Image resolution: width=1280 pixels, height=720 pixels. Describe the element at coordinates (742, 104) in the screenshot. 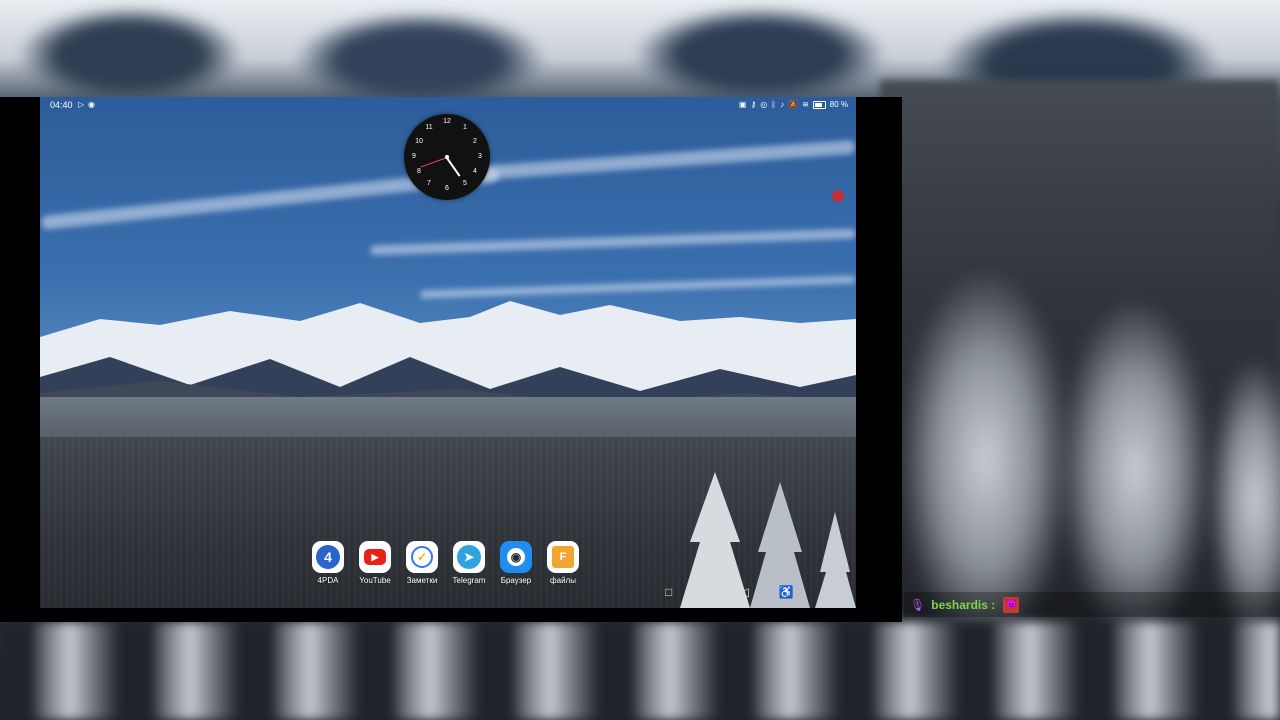

I see `cast-icon: ▣` at that location.